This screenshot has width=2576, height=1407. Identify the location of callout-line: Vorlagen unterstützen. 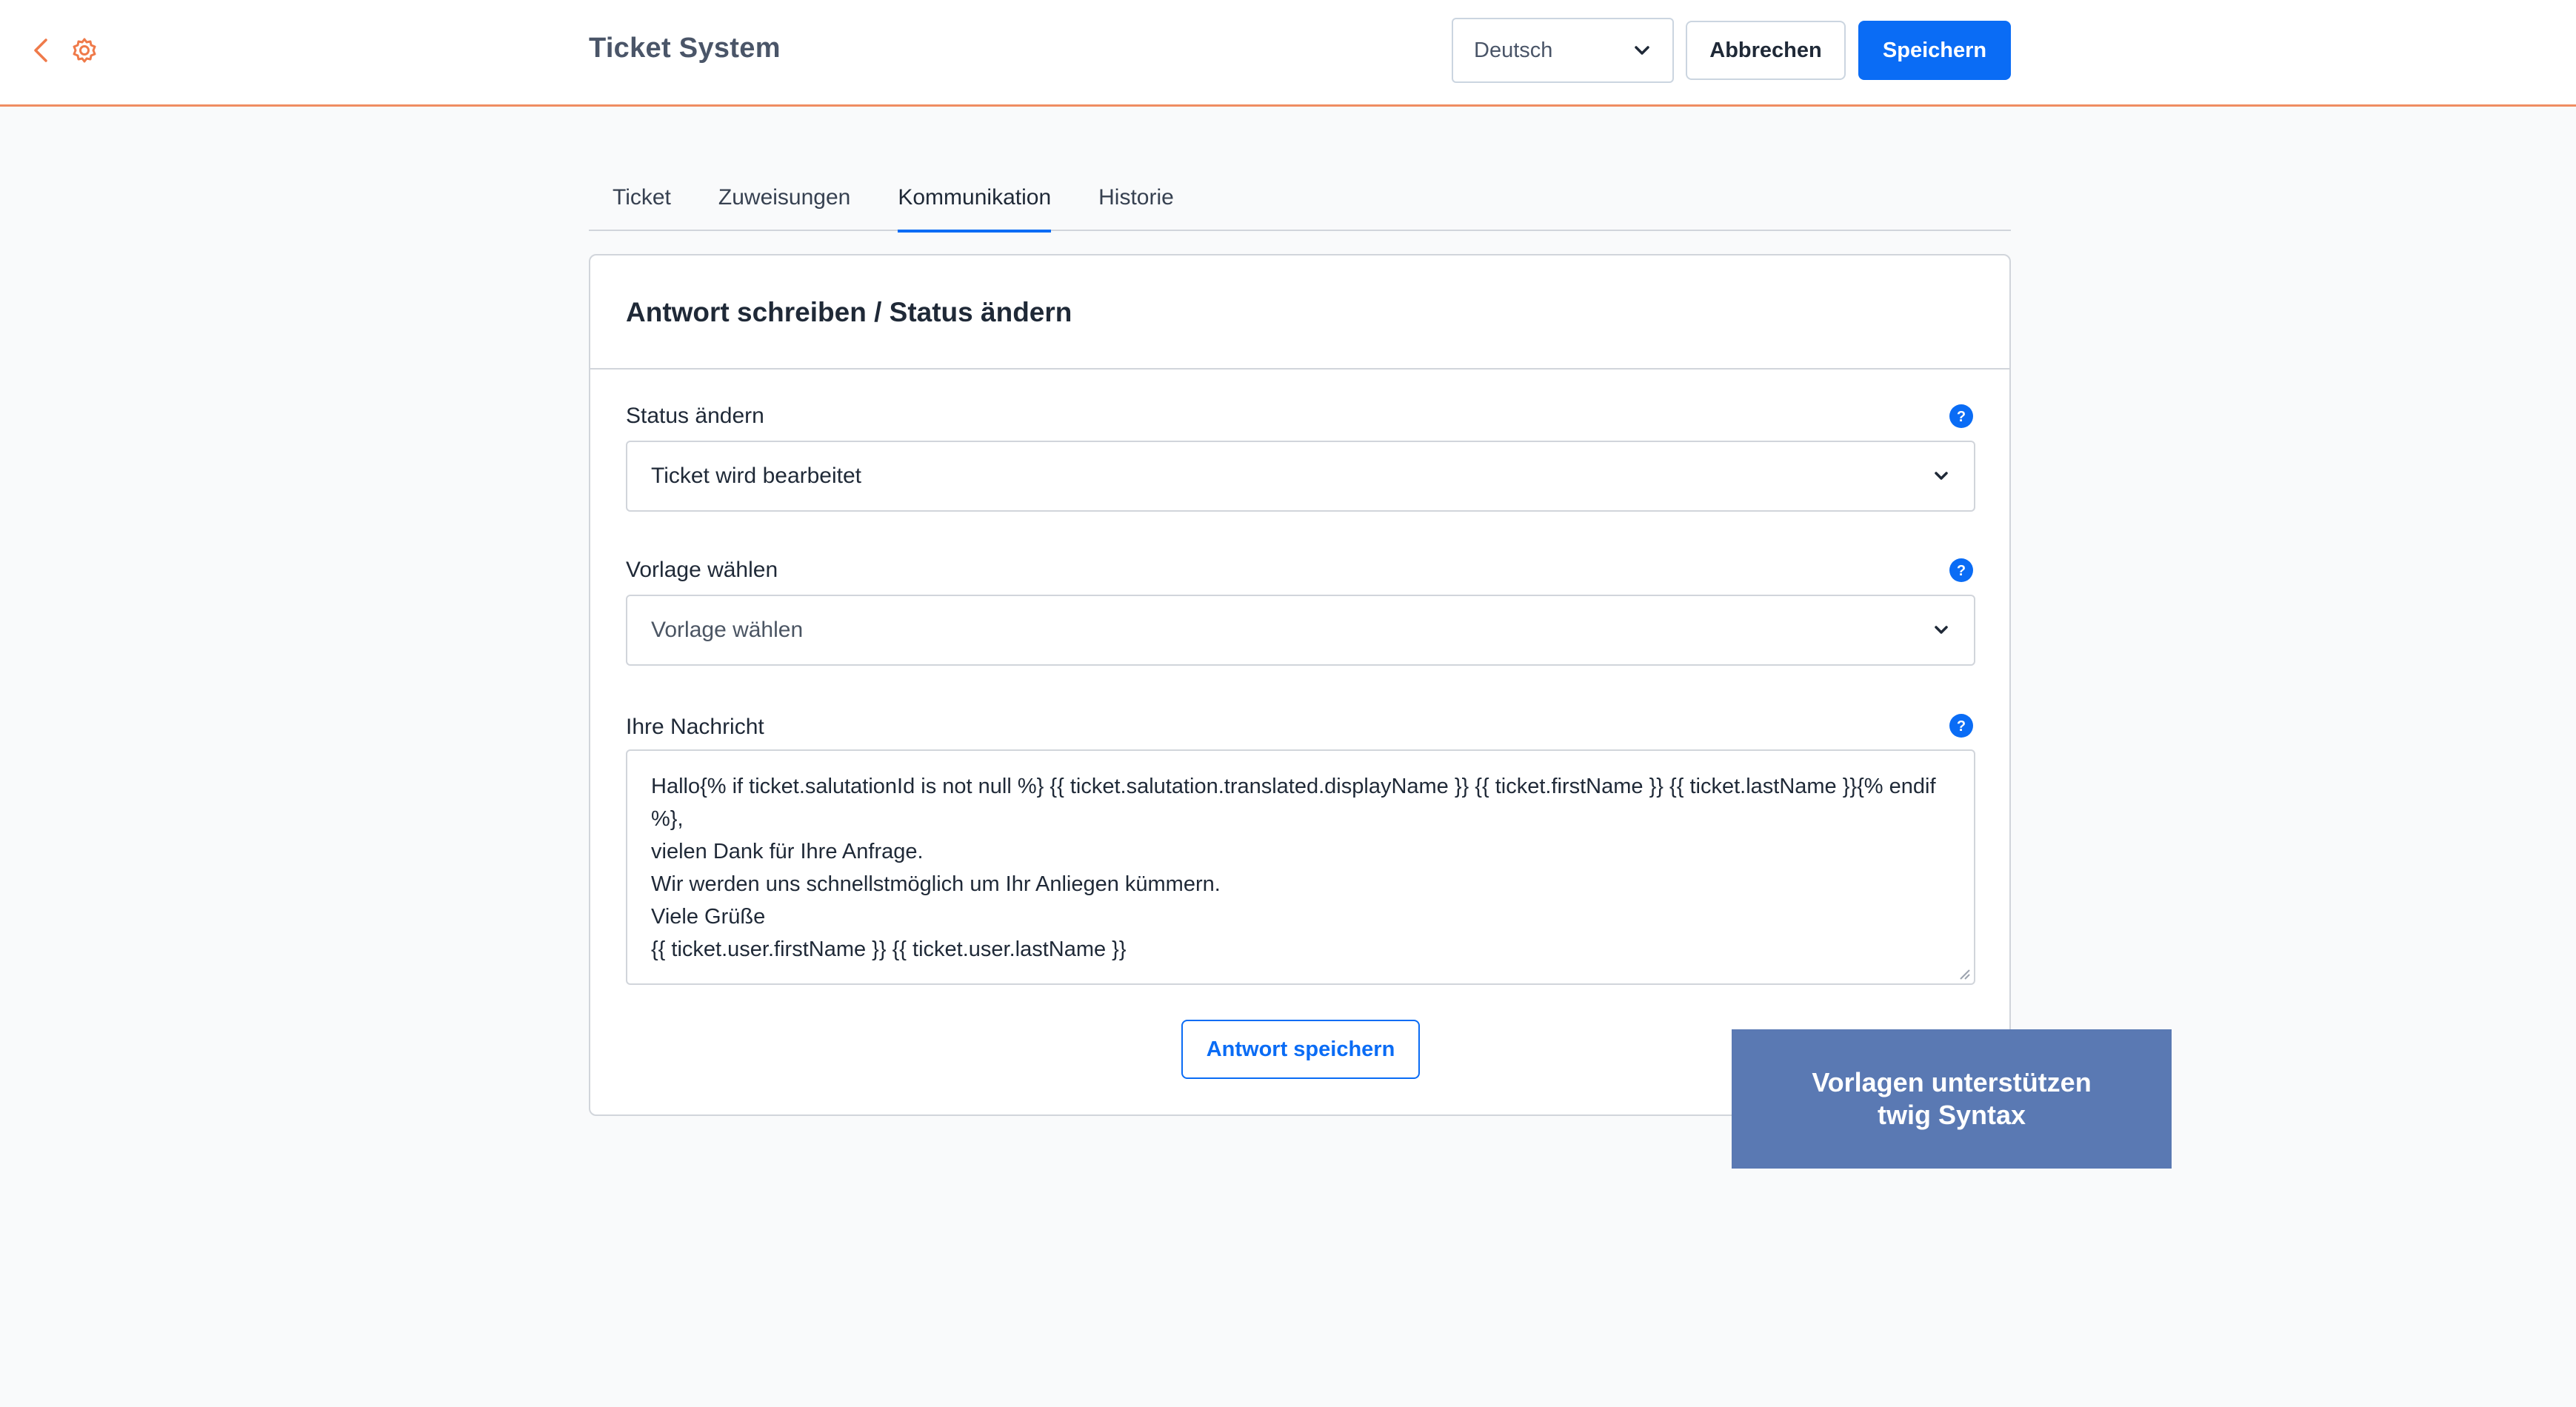
(1952, 1082).